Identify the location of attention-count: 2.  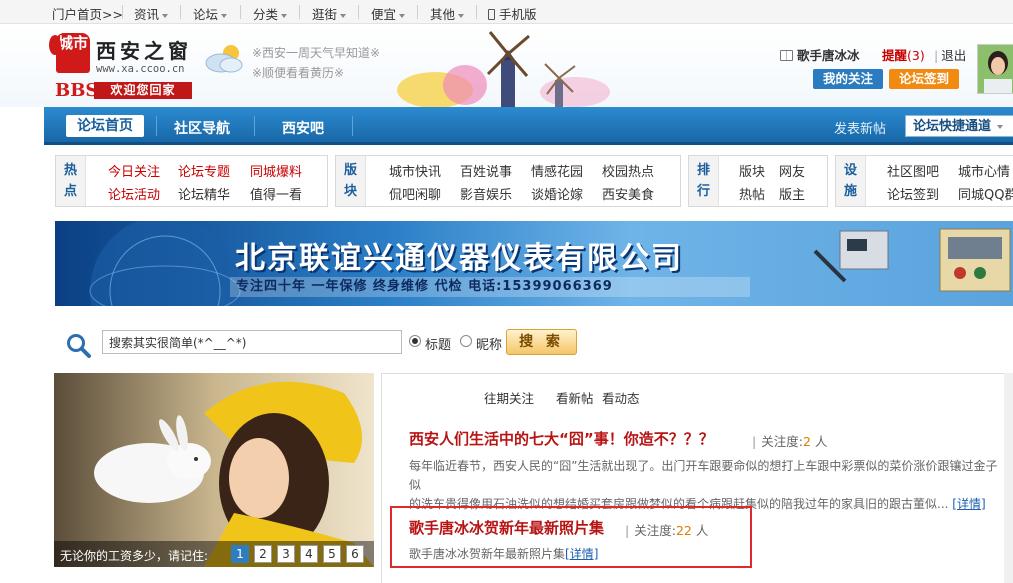
(806, 441).